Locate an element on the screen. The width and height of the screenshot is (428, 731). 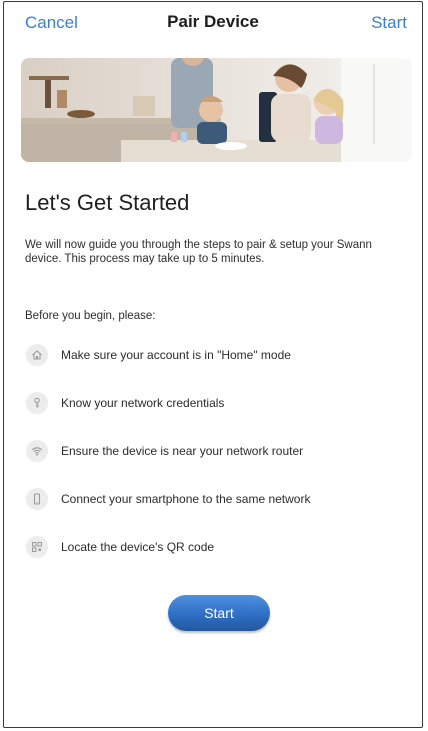
before-you-begin-label: Before you begin, please: is located at coordinates (90, 316).